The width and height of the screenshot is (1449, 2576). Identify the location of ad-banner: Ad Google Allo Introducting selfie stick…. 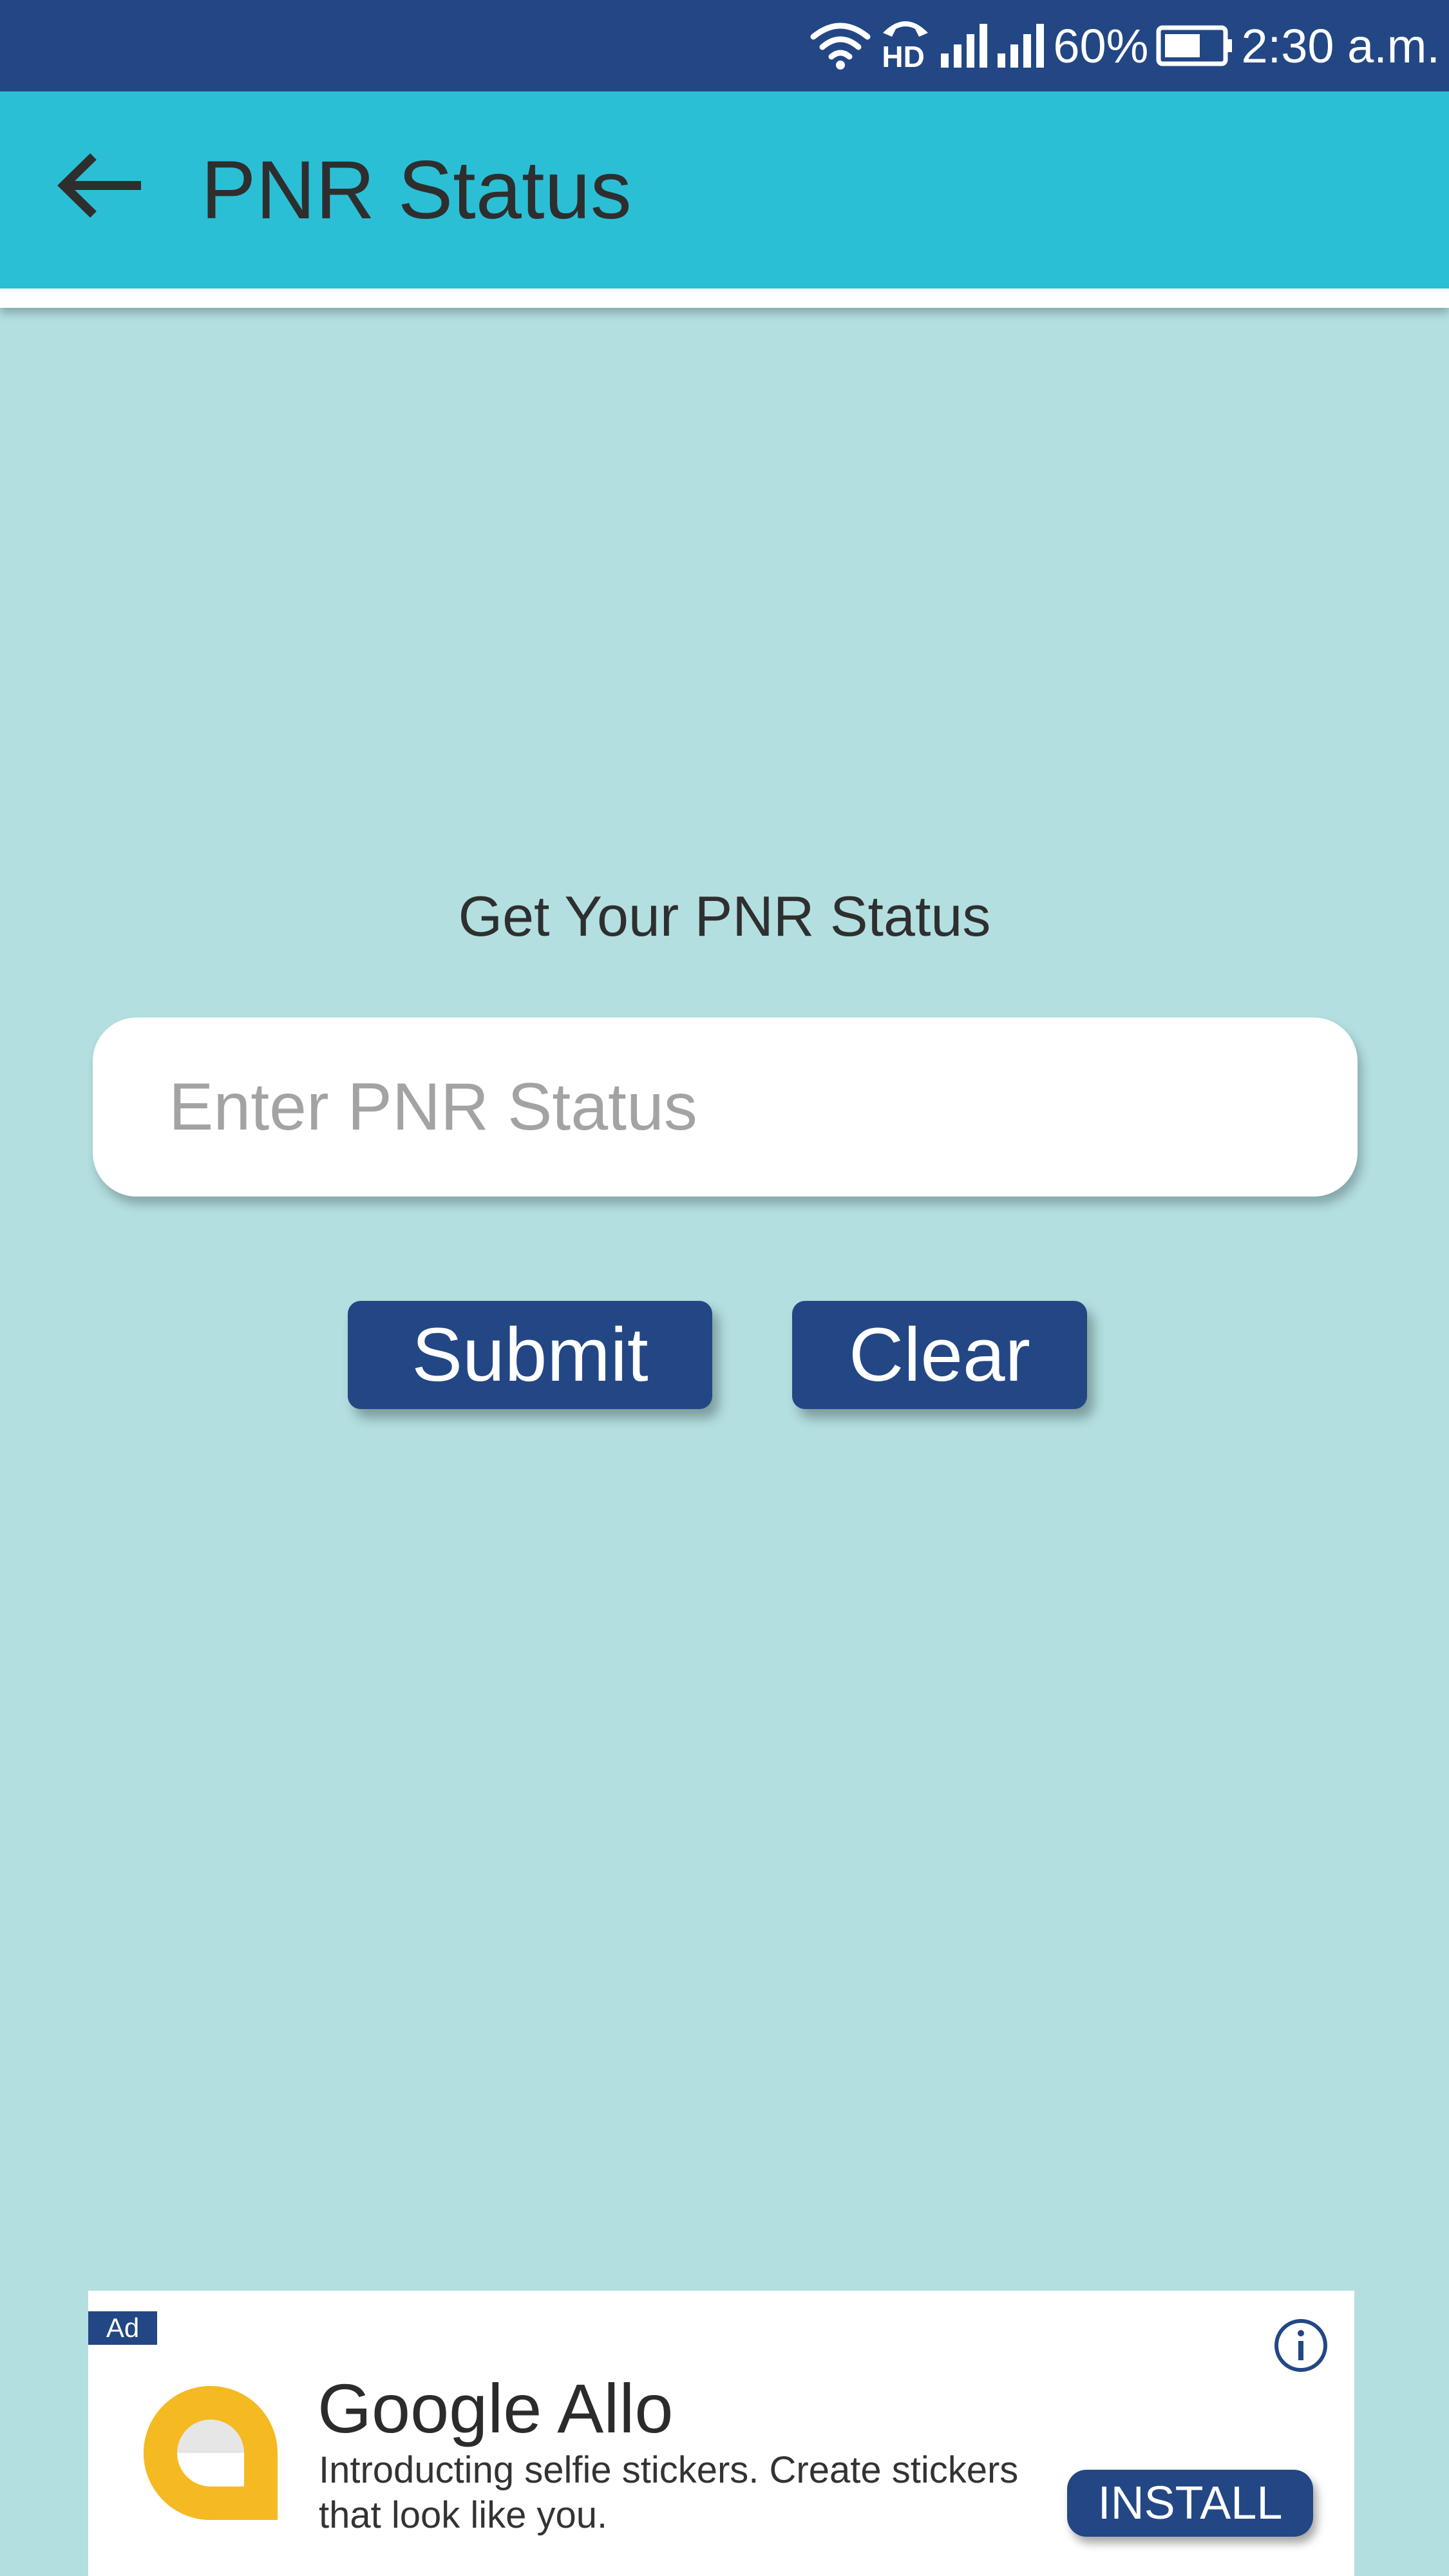
(721, 2433).